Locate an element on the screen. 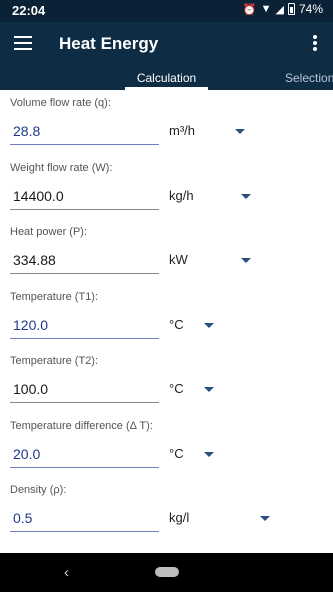 This screenshot has height=592, width=333. temperature-t1-field: Temperature (T1): °C is located at coordinates (166, 323).